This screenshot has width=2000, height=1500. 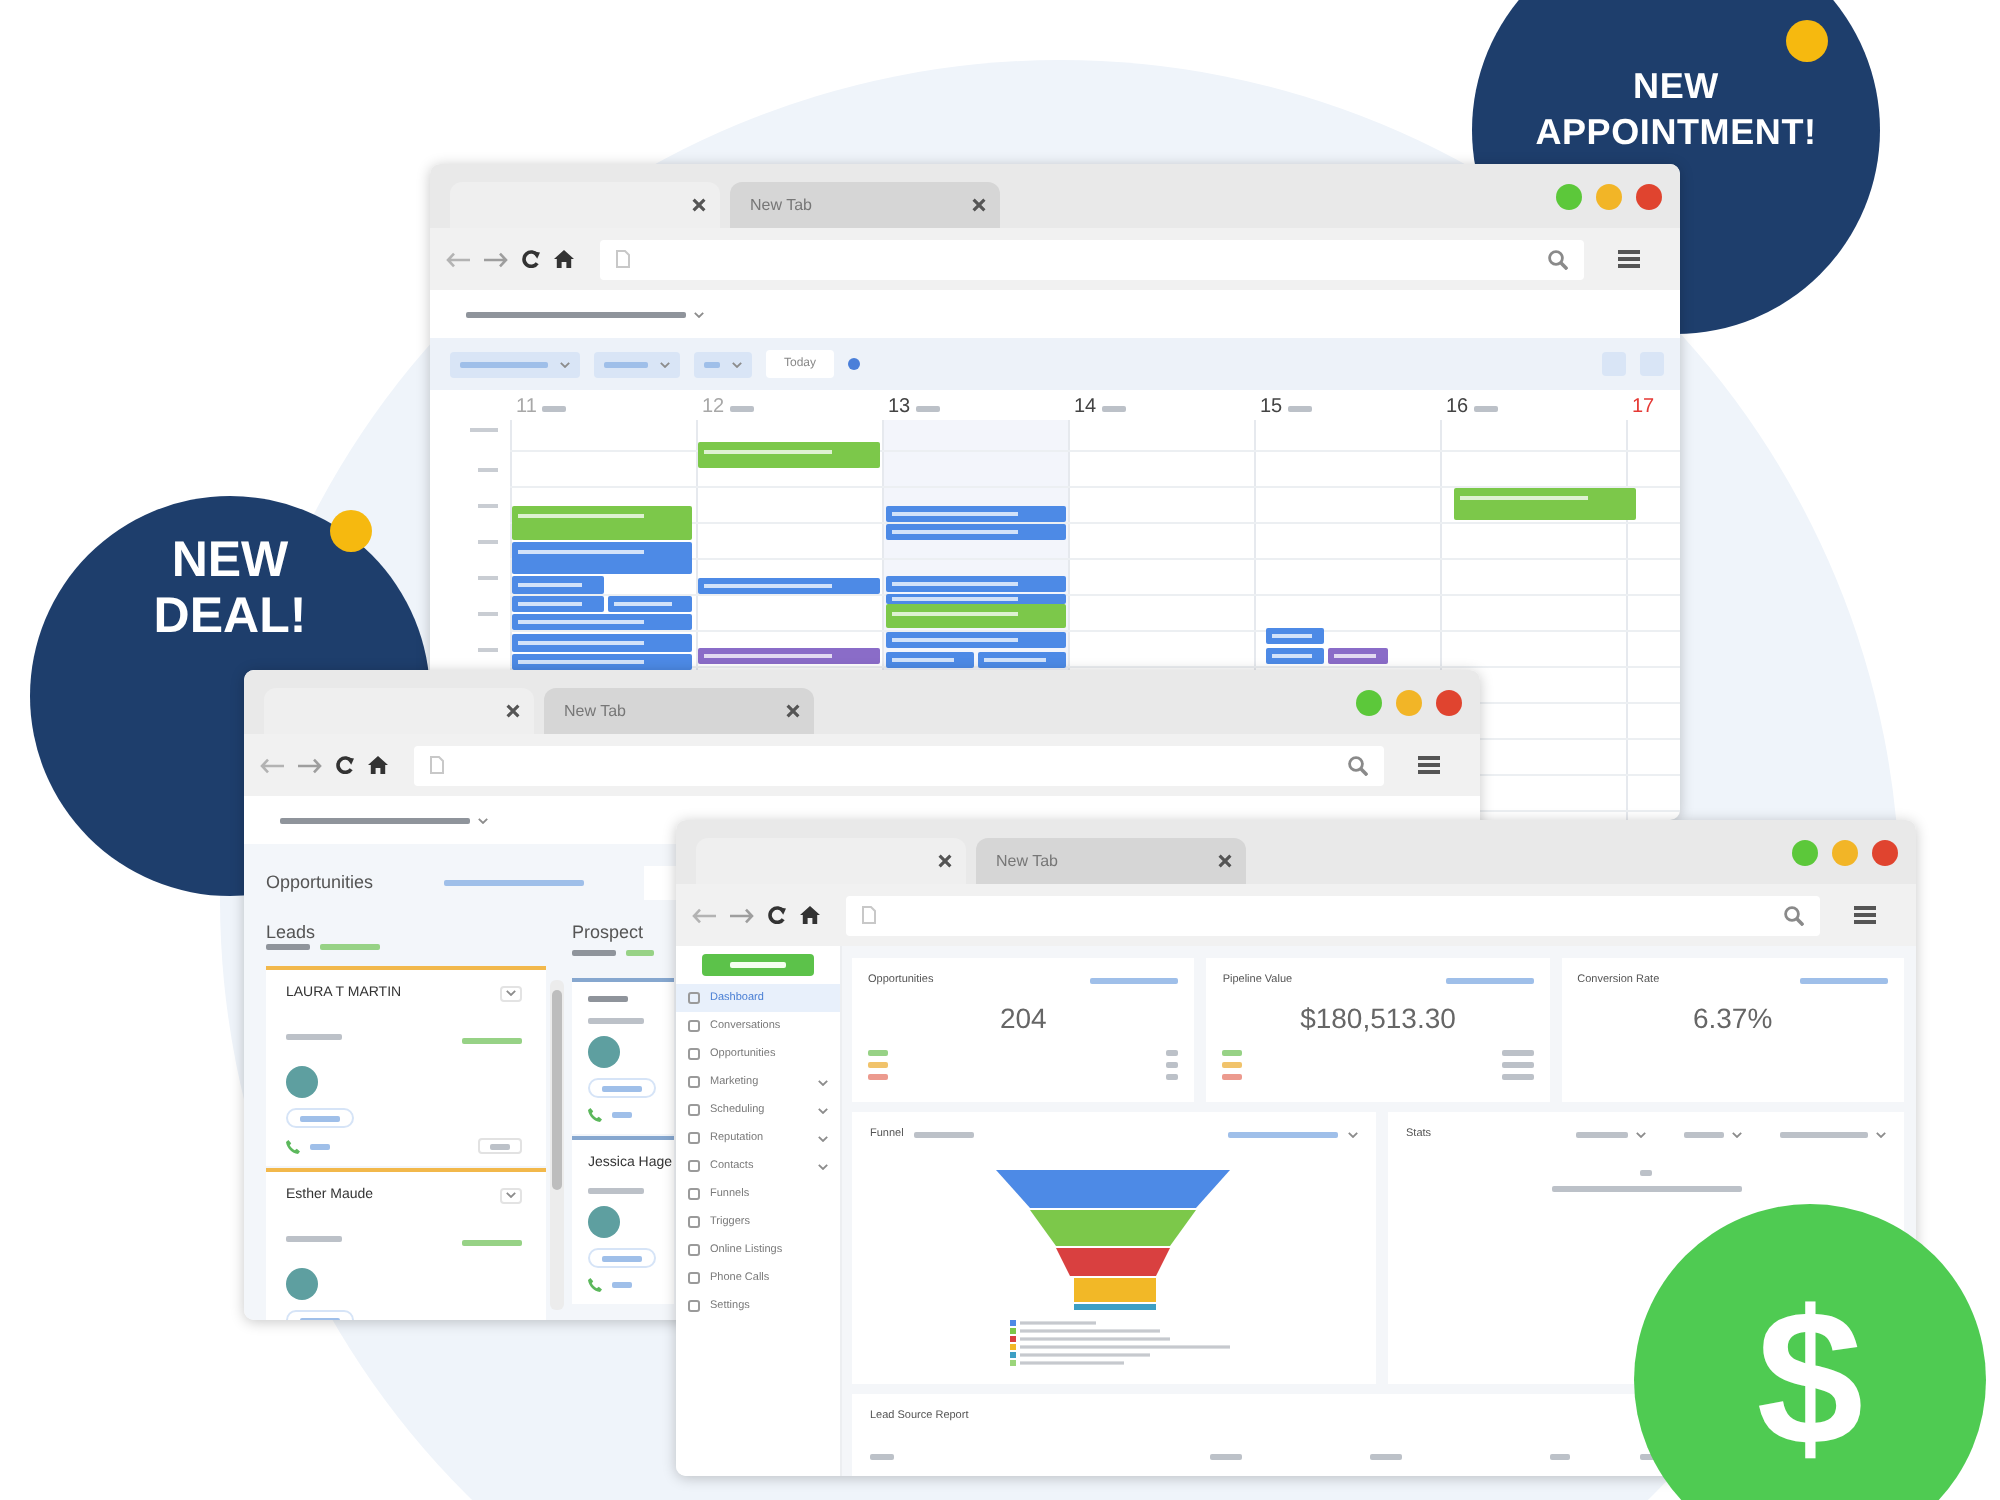 I want to click on callout-text: NEW DEAL!, so click(x=230, y=588).